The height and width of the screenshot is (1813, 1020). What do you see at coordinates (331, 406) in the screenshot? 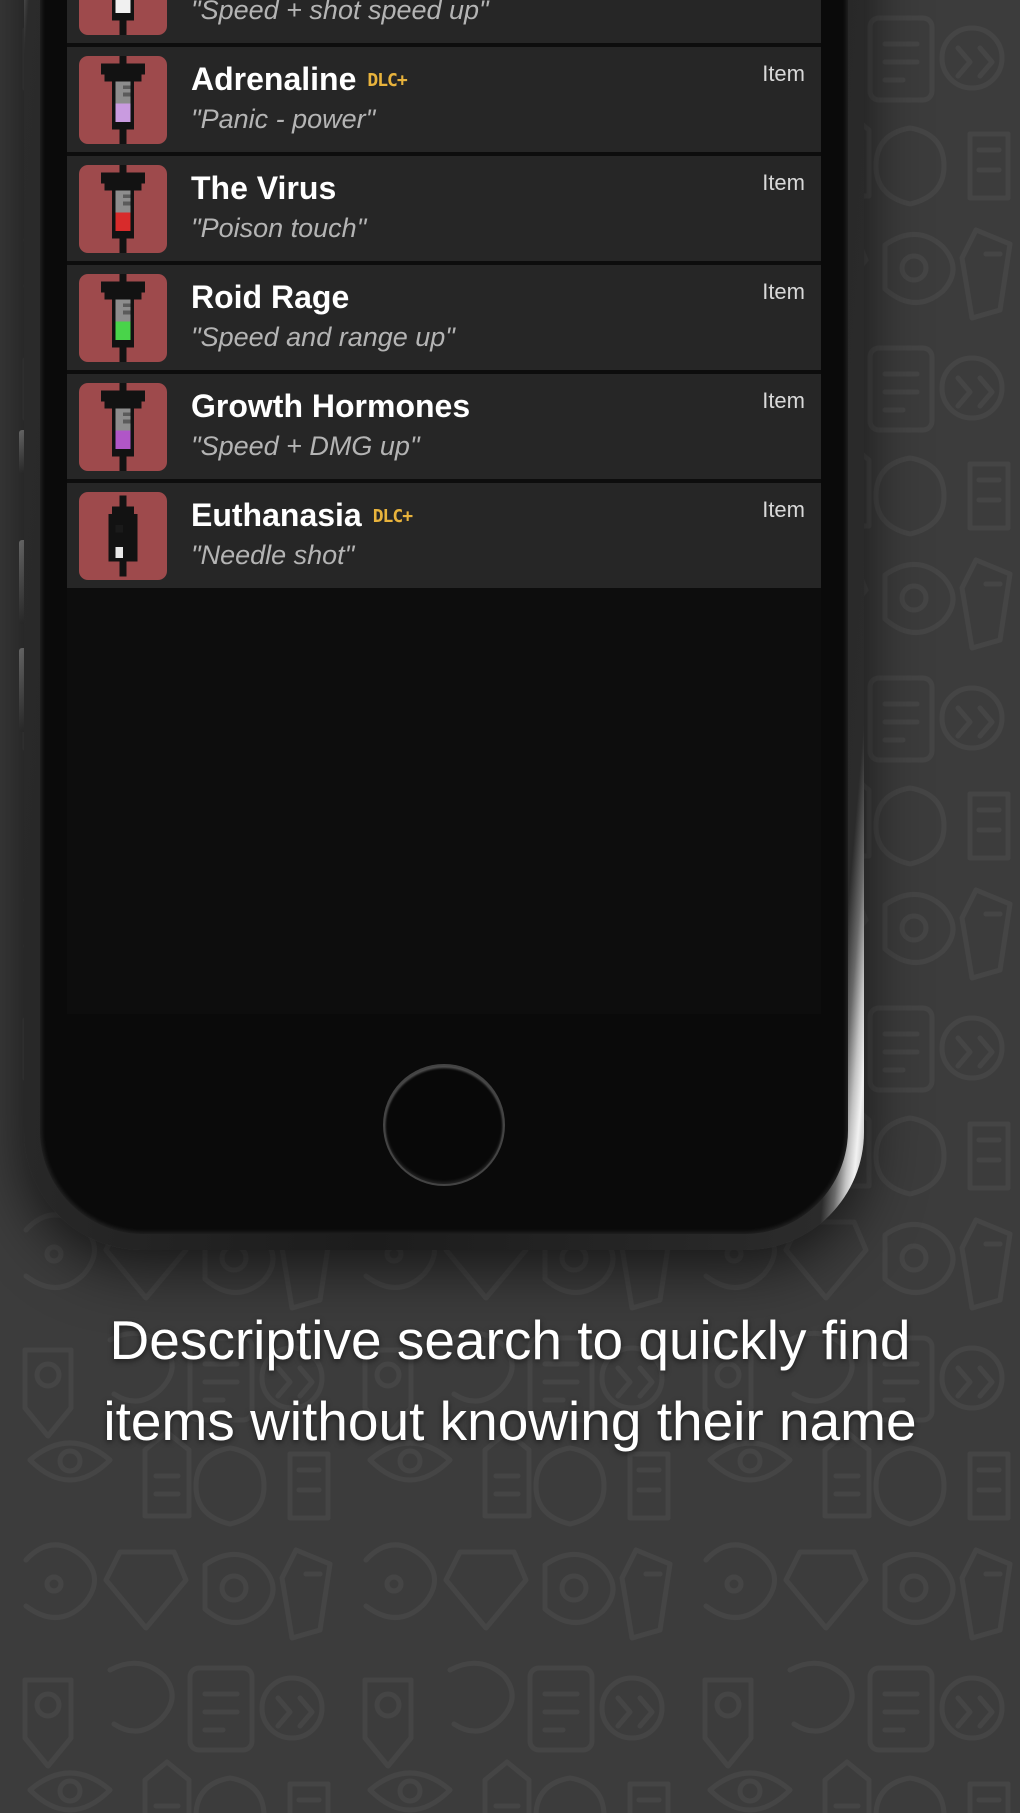
I see `item-name: Growth Hormones` at bounding box center [331, 406].